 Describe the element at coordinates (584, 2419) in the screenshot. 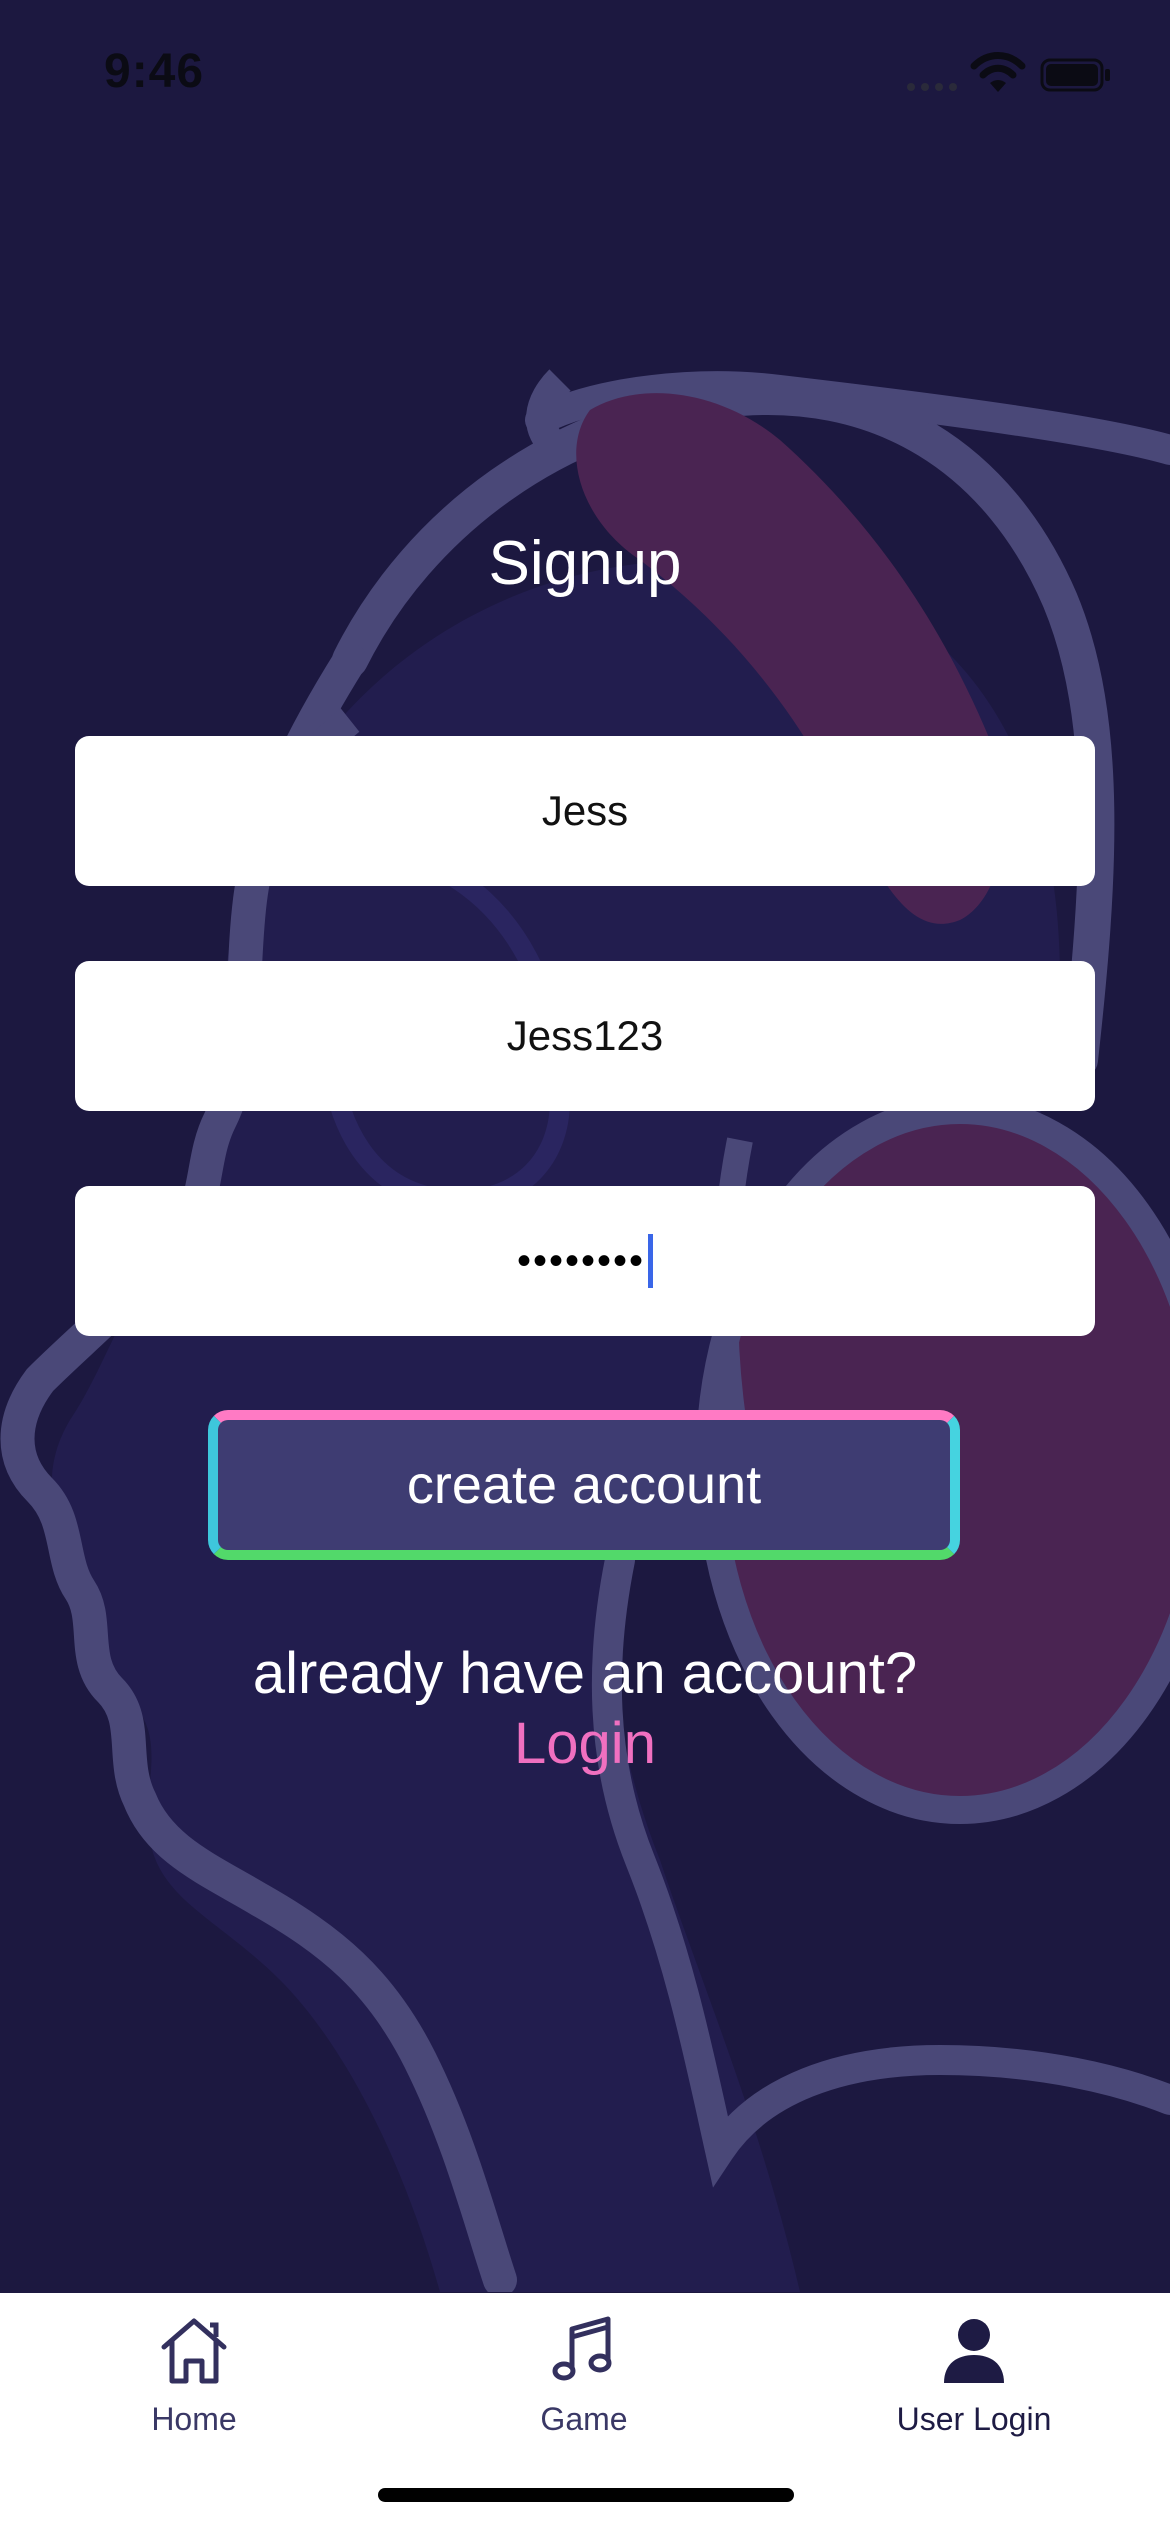

I see `tab-game-label: Game` at that location.